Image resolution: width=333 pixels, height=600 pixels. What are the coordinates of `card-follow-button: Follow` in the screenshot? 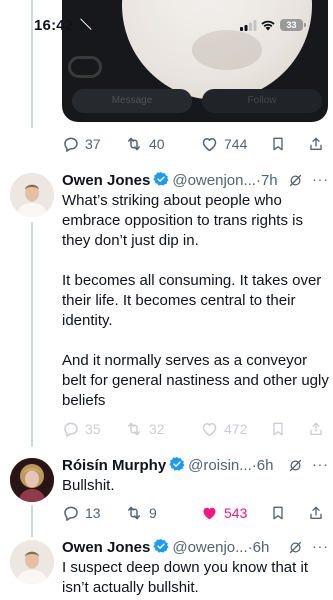 It's located at (262, 101).